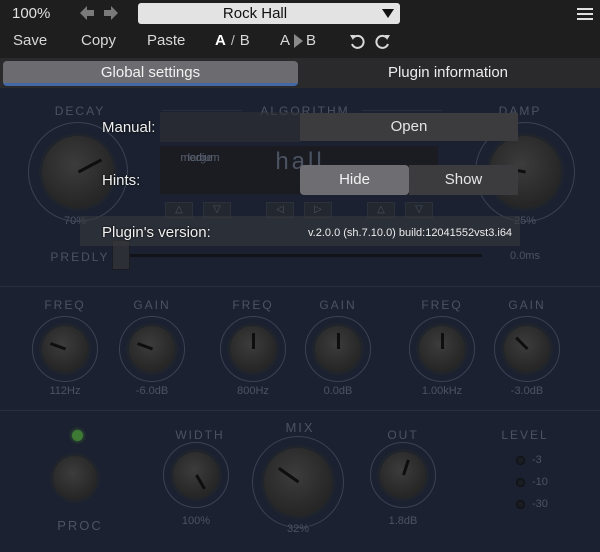  I want to click on undo-icon, so click(357, 41).